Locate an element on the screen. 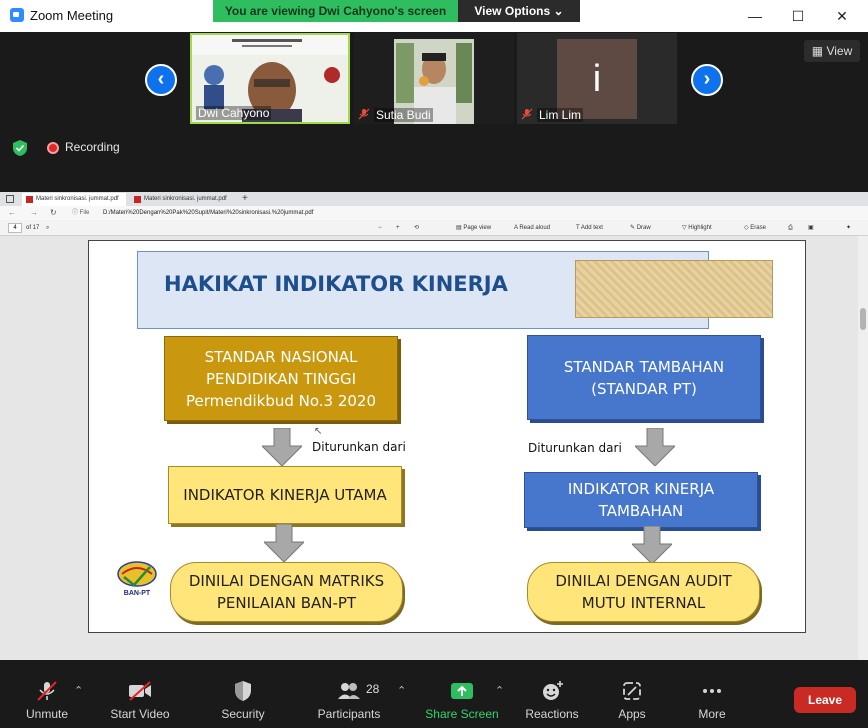  save-icon: ▣ is located at coordinates (811, 228).